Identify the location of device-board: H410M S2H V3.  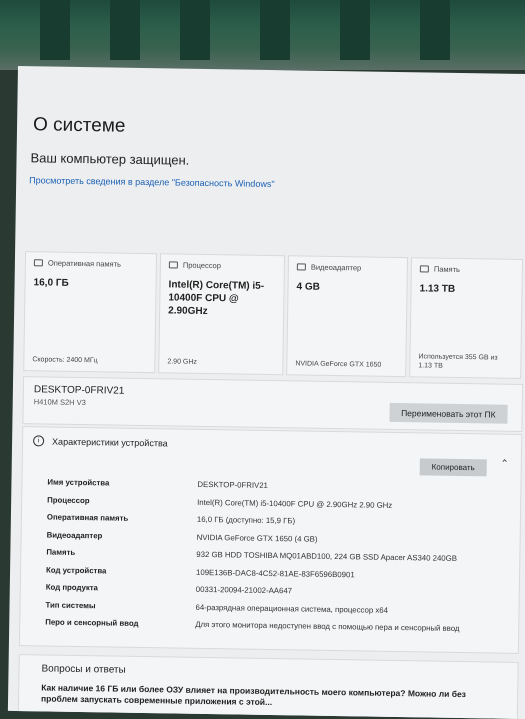
(59, 402).